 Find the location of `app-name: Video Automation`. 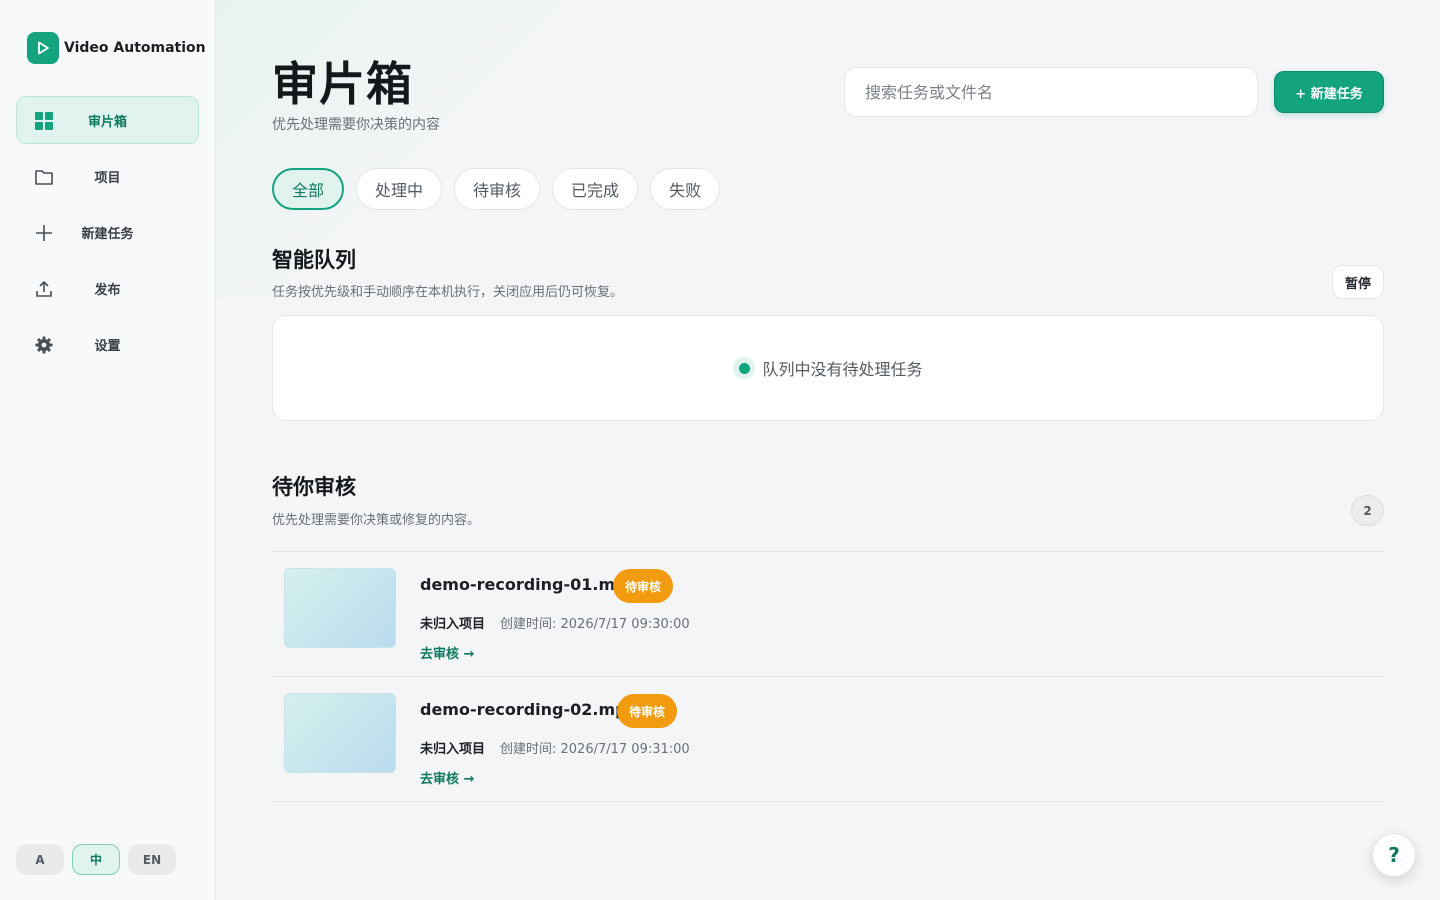

app-name: Video Automation is located at coordinates (135, 48).